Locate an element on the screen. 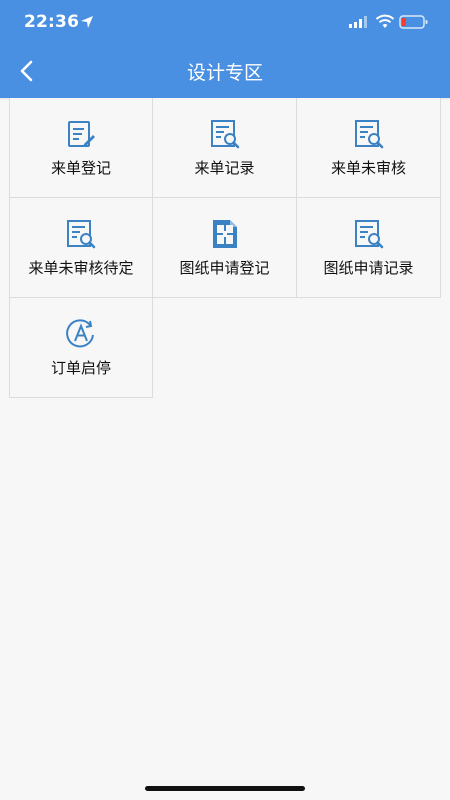 The width and height of the screenshot is (450, 800). grid-item-order-register: 来单登记 is located at coordinates (81, 148).